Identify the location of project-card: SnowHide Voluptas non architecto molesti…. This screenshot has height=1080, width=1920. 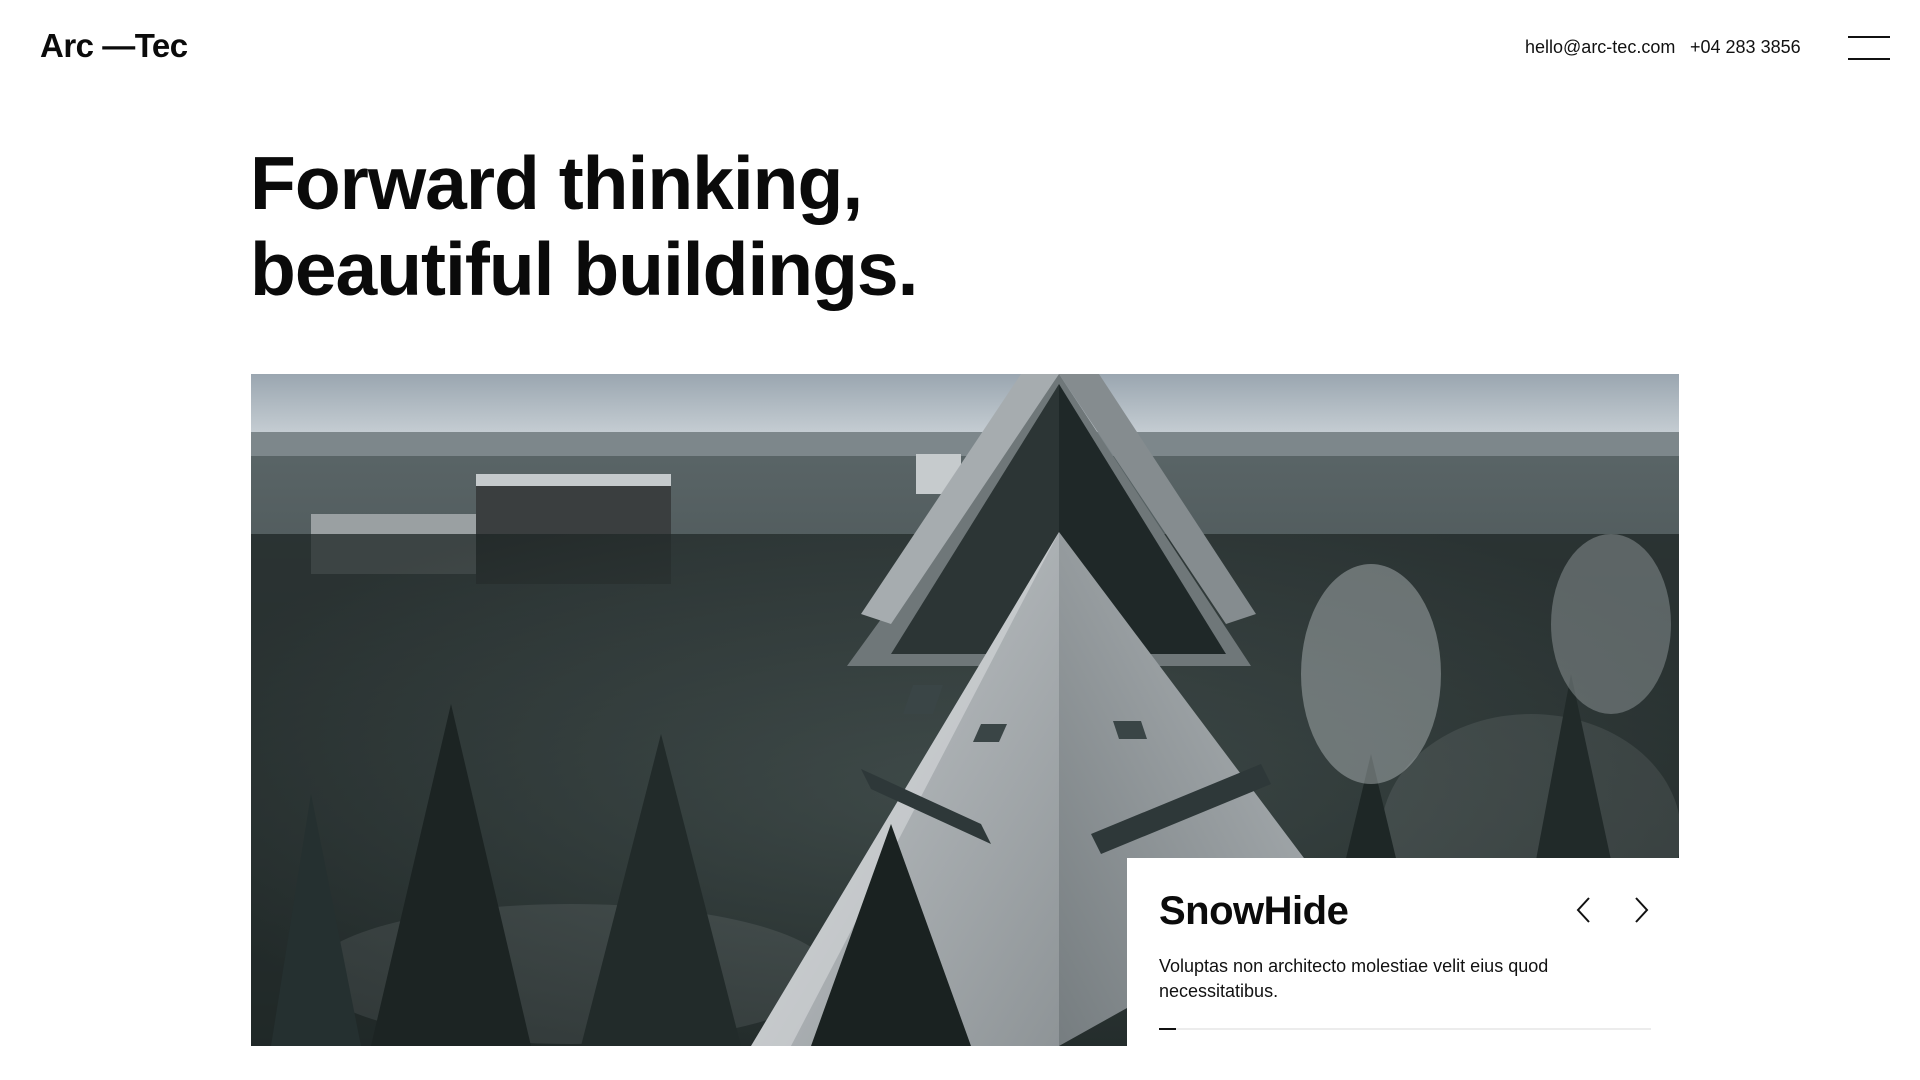
(1403, 952).